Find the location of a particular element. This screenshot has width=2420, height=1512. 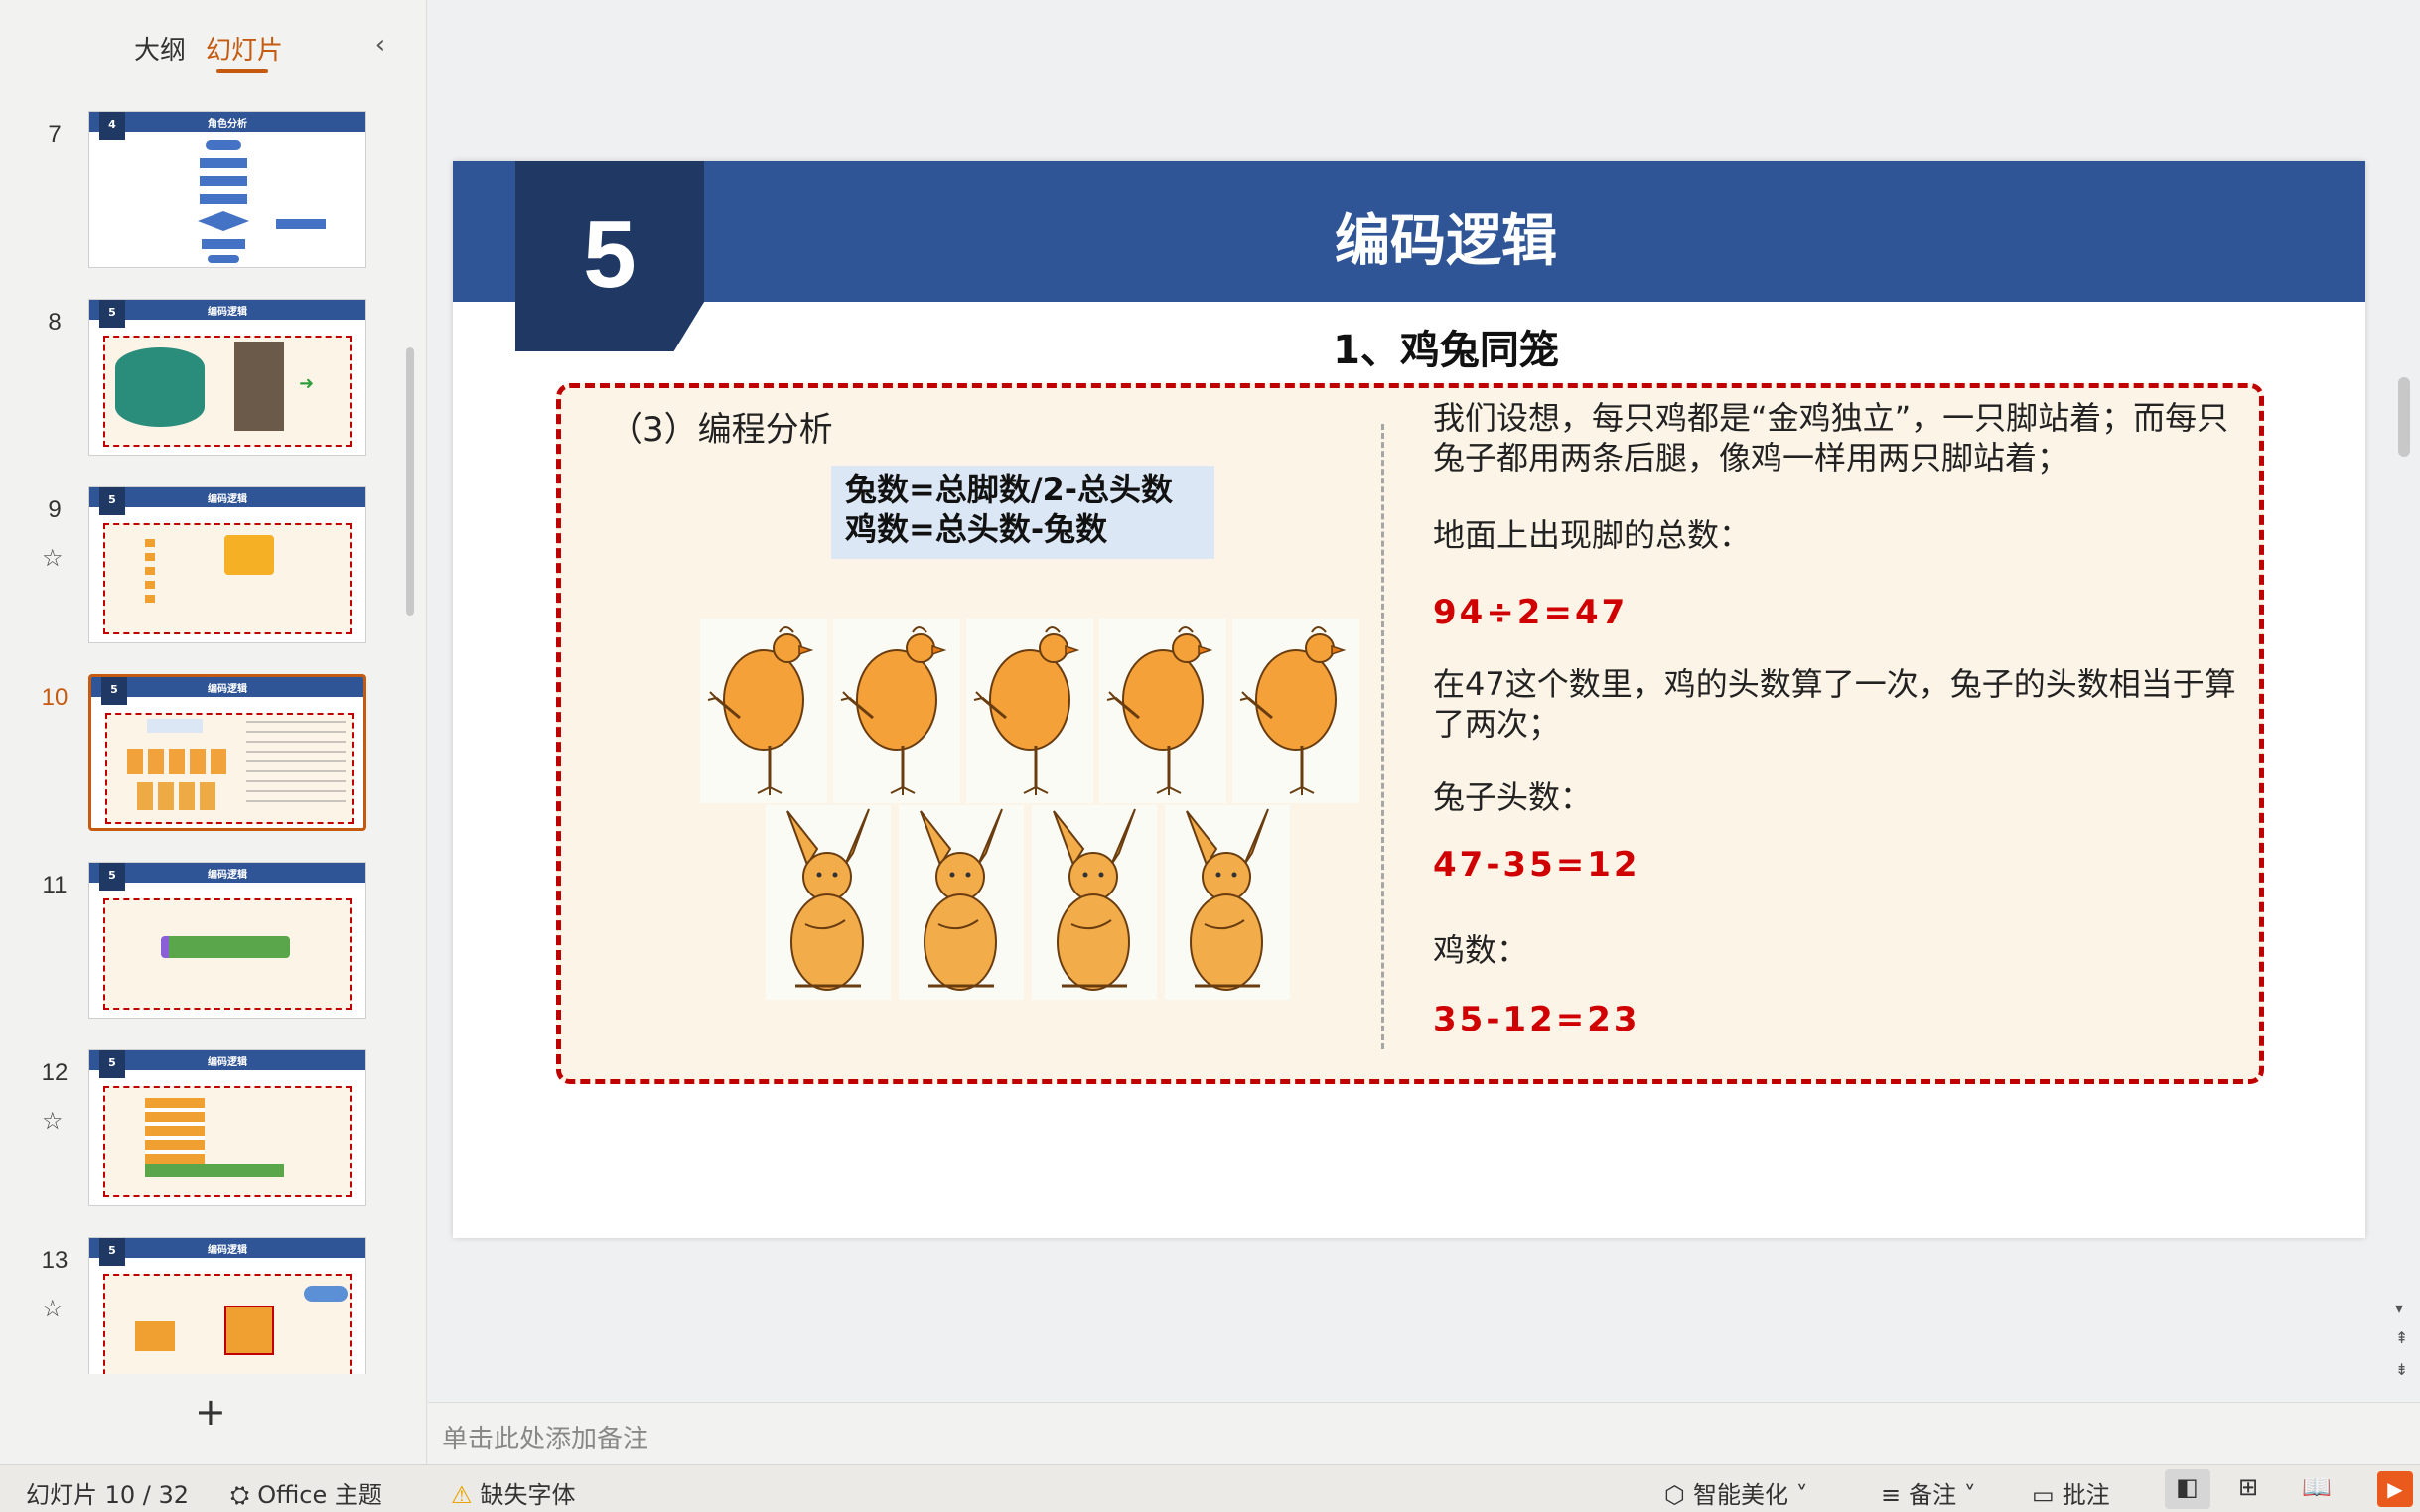

slide-thumbnail-8: 5 编码逻辑 ➜ is located at coordinates (227, 377).